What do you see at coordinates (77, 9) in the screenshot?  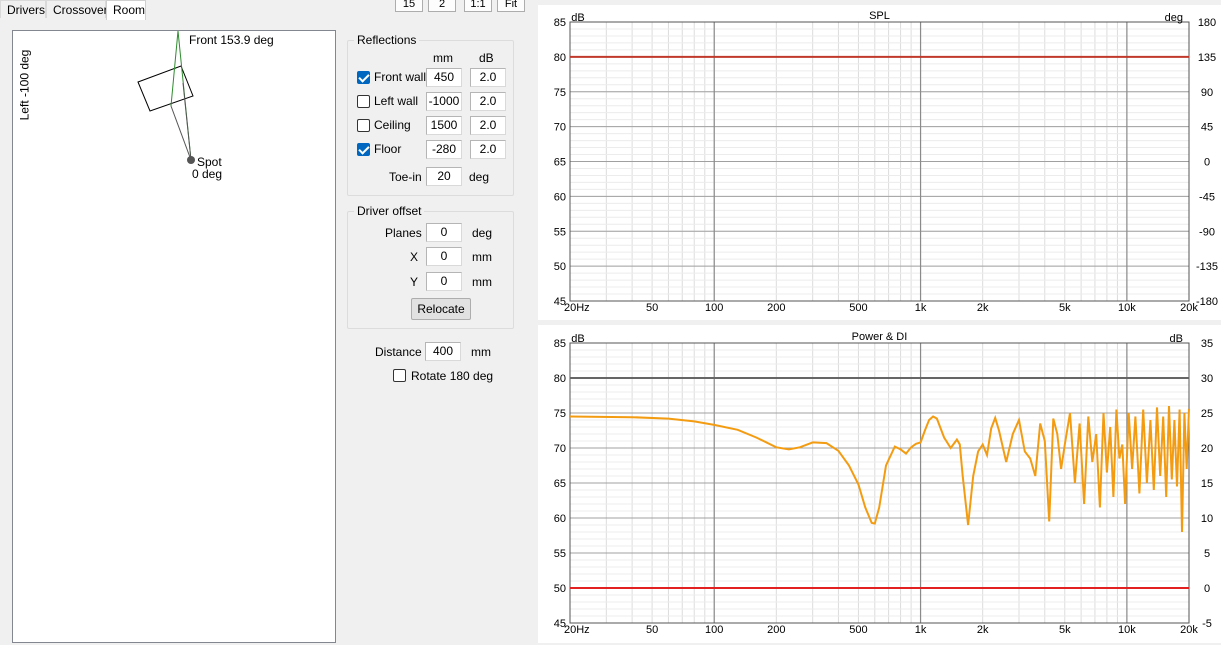 I see `tab-crossover: Crossover` at bounding box center [77, 9].